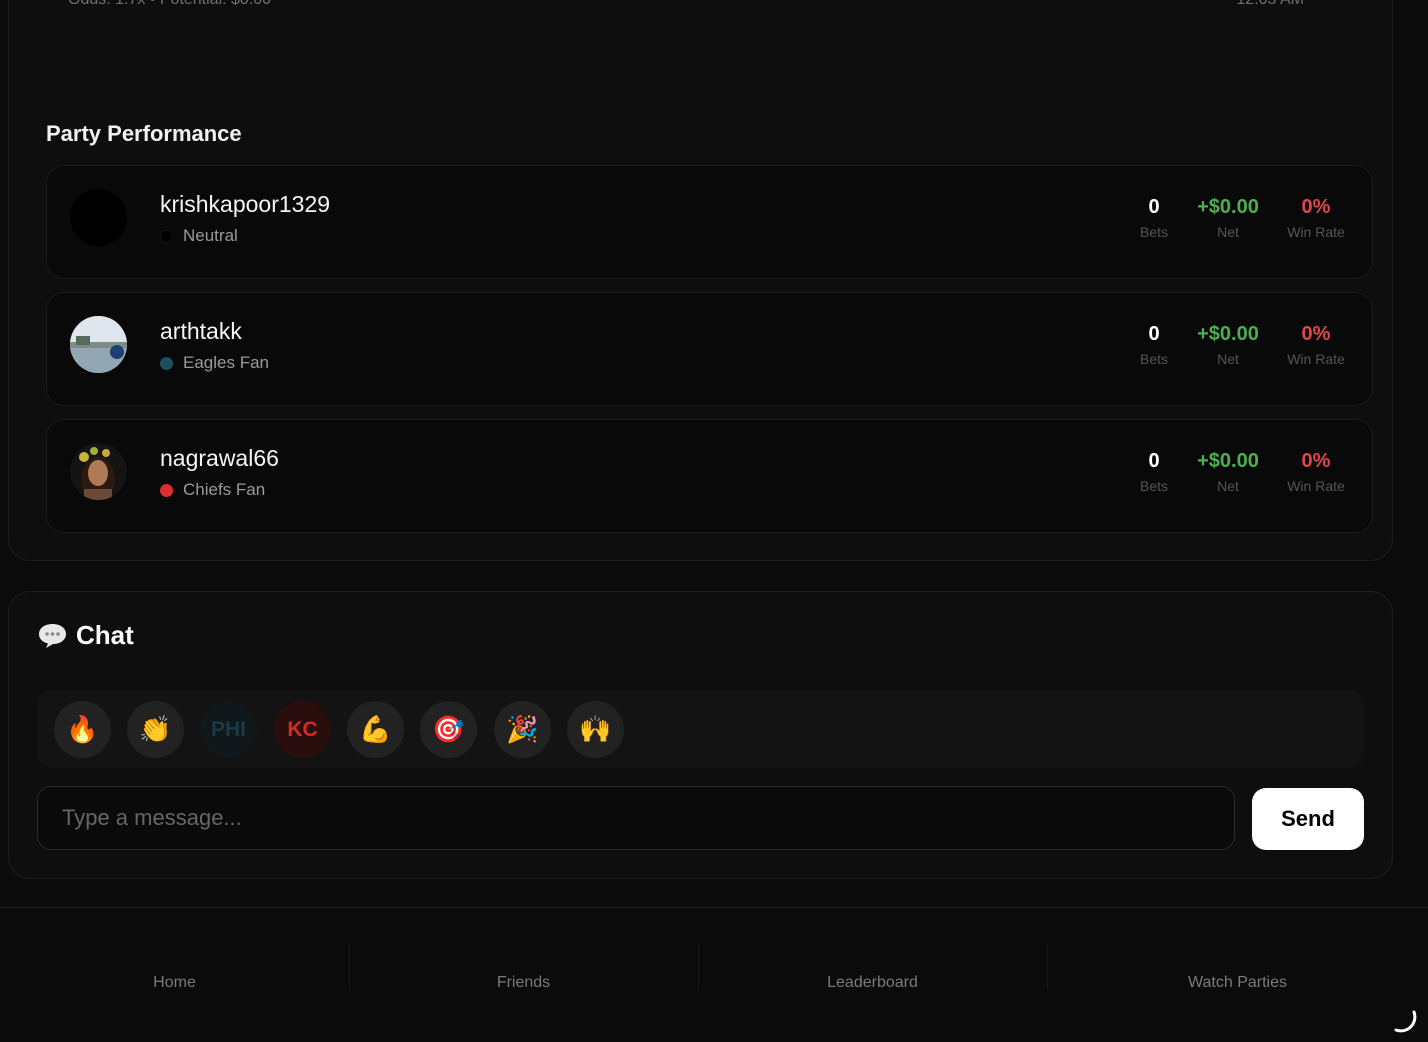  What do you see at coordinates (226, 362) in the screenshot?
I see `team-text: Eagles Fan` at bounding box center [226, 362].